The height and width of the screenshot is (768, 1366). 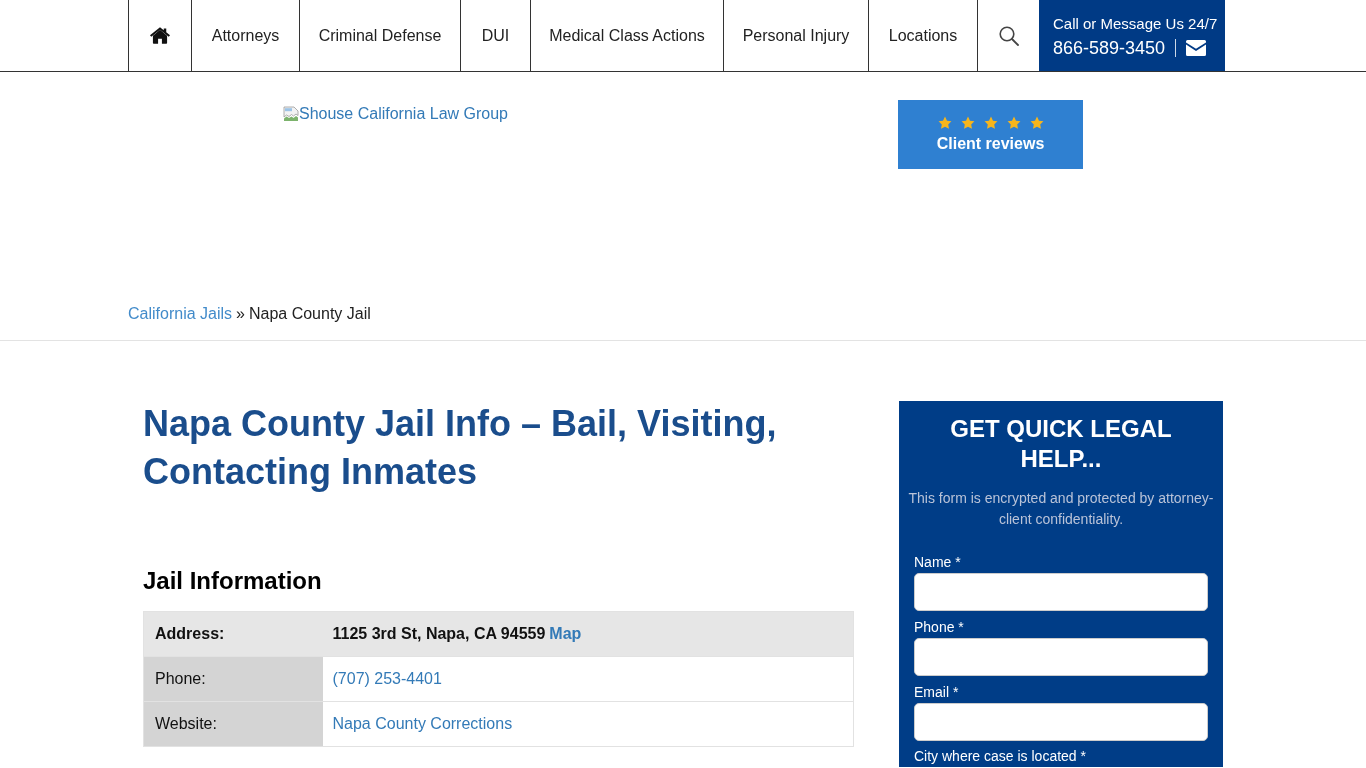 What do you see at coordinates (309, 314) in the screenshot?
I see `breadcrumb-current: Napa County Jail` at bounding box center [309, 314].